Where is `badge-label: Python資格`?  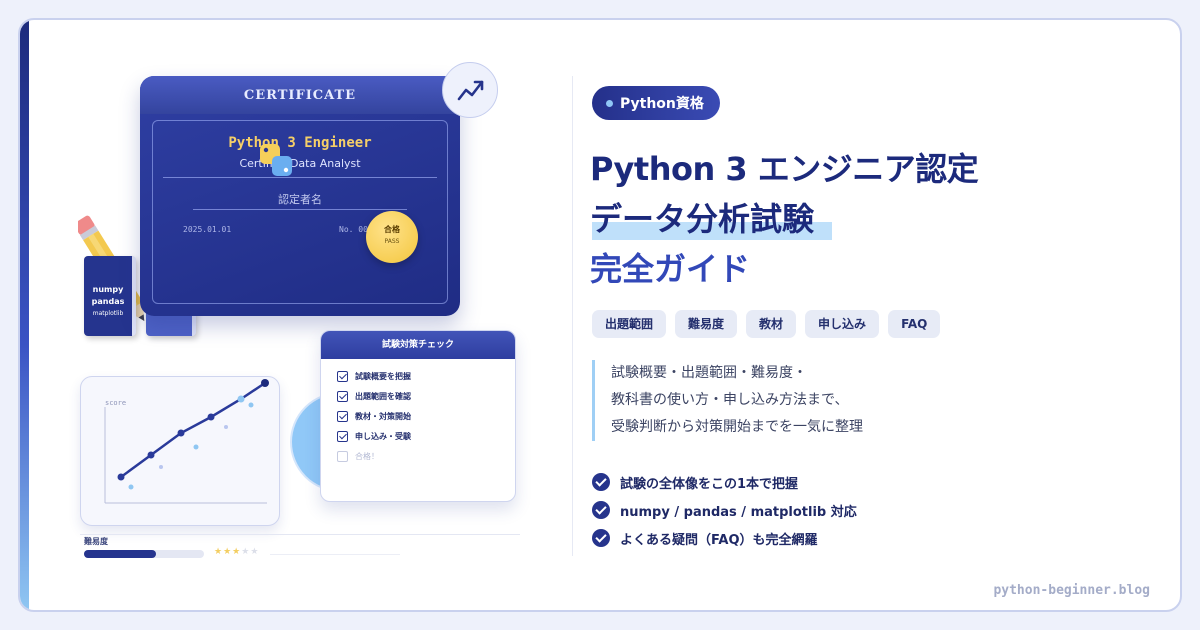 badge-label: Python資格 is located at coordinates (662, 104).